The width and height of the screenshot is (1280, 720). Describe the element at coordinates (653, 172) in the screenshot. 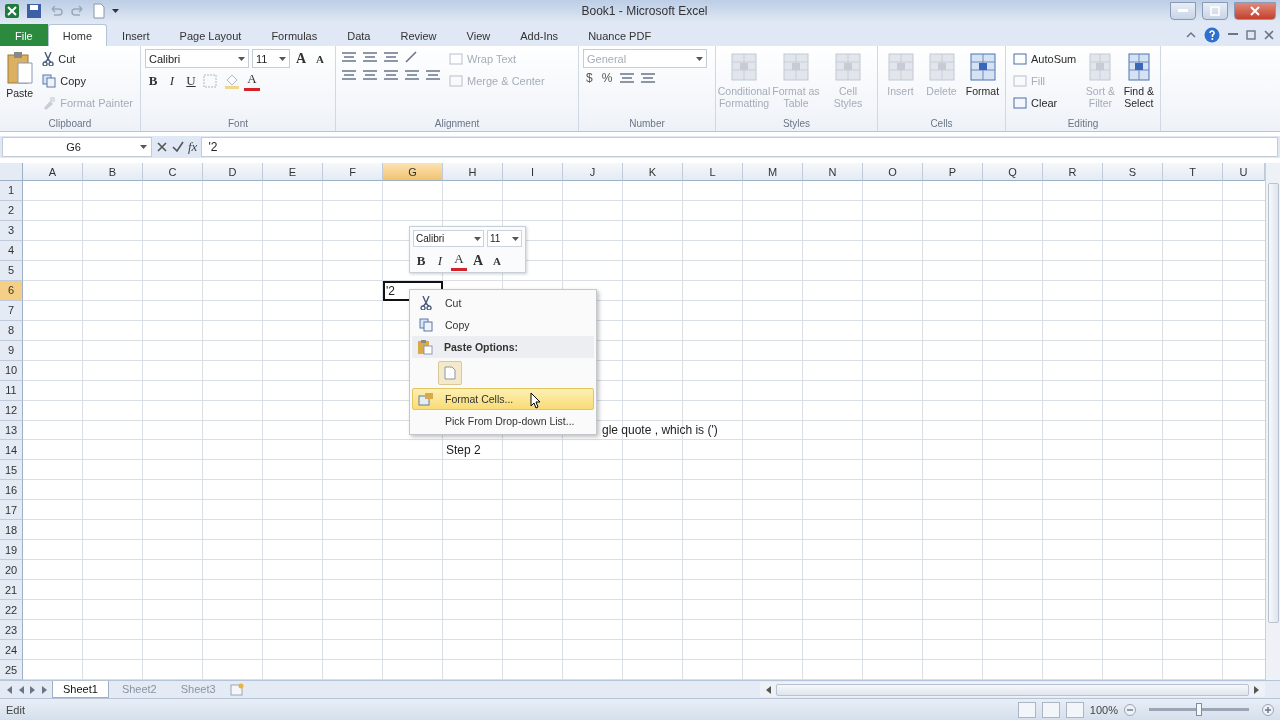

I see `column-header: K` at that location.